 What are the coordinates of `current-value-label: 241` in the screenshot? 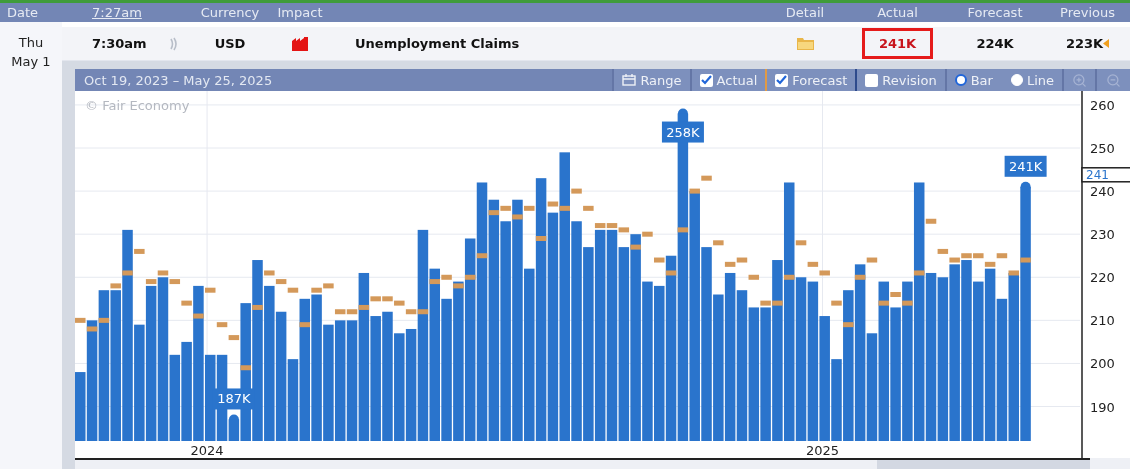 It's located at (1097, 174).